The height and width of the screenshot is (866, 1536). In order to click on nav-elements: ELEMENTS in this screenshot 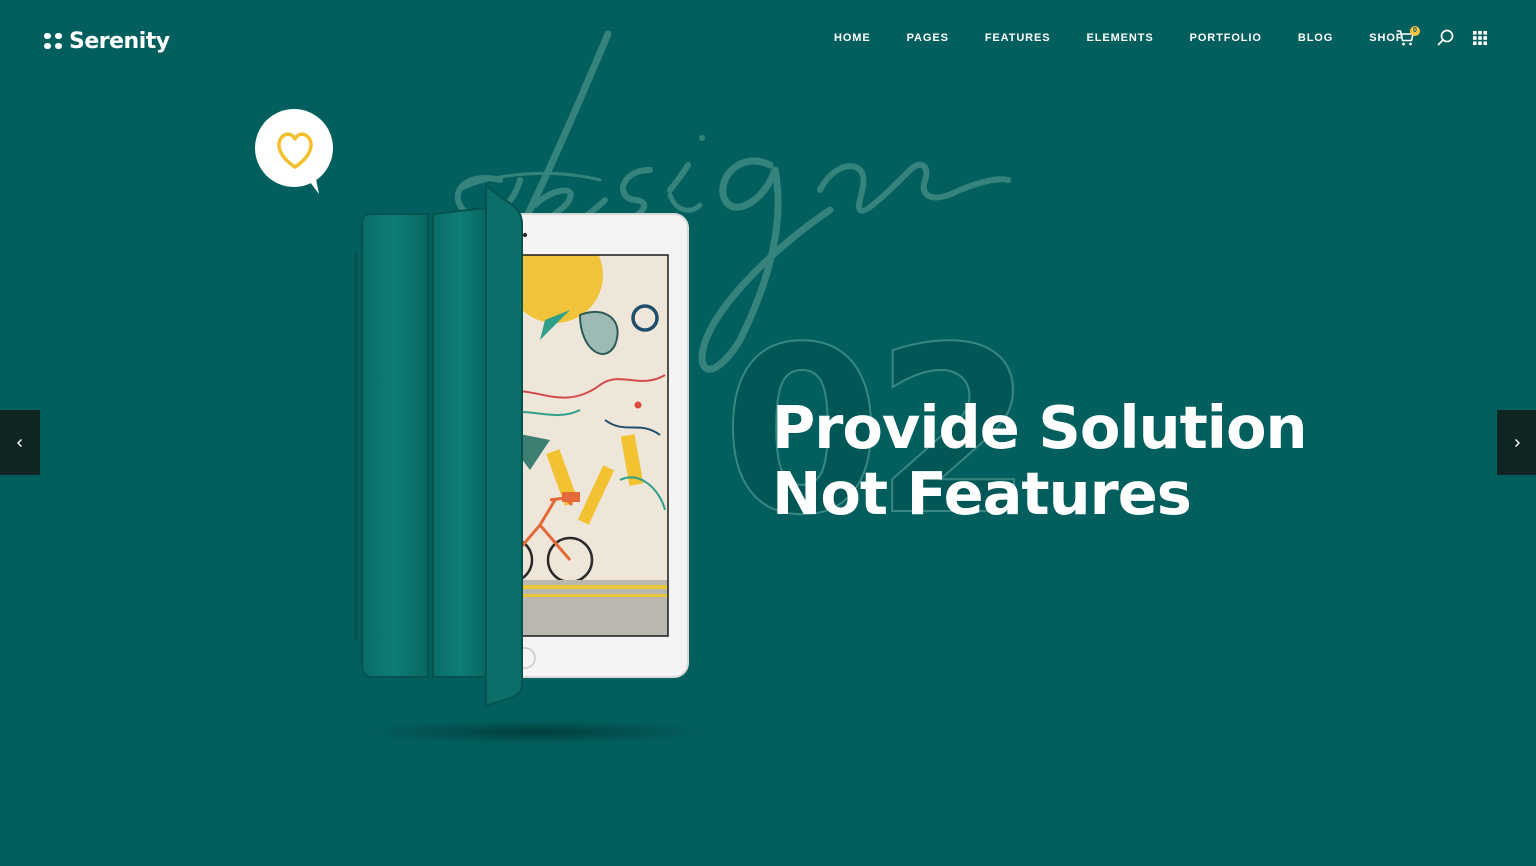, I will do `click(1119, 38)`.